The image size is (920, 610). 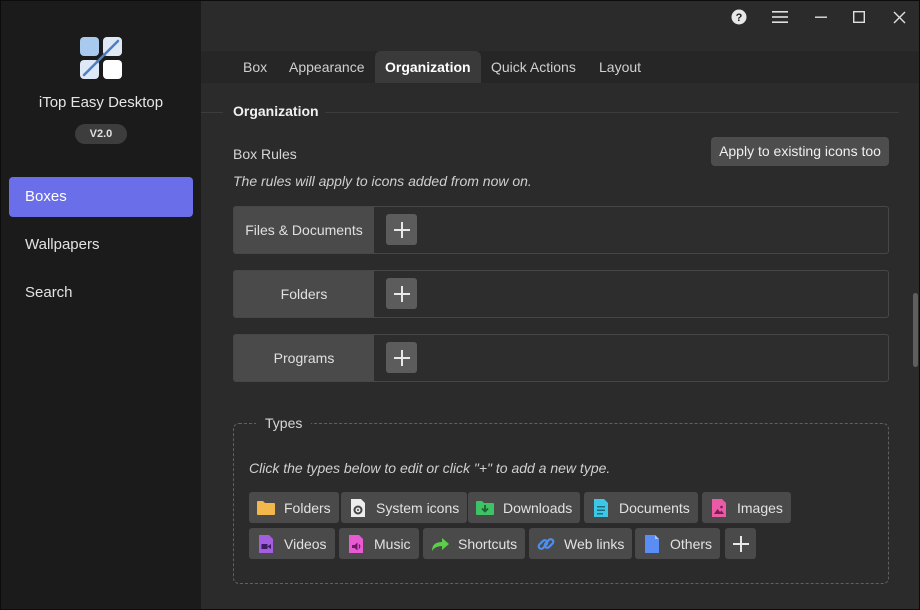 What do you see at coordinates (561, 358) in the screenshot?
I see `rule-row-programs: Programs` at bounding box center [561, 358].